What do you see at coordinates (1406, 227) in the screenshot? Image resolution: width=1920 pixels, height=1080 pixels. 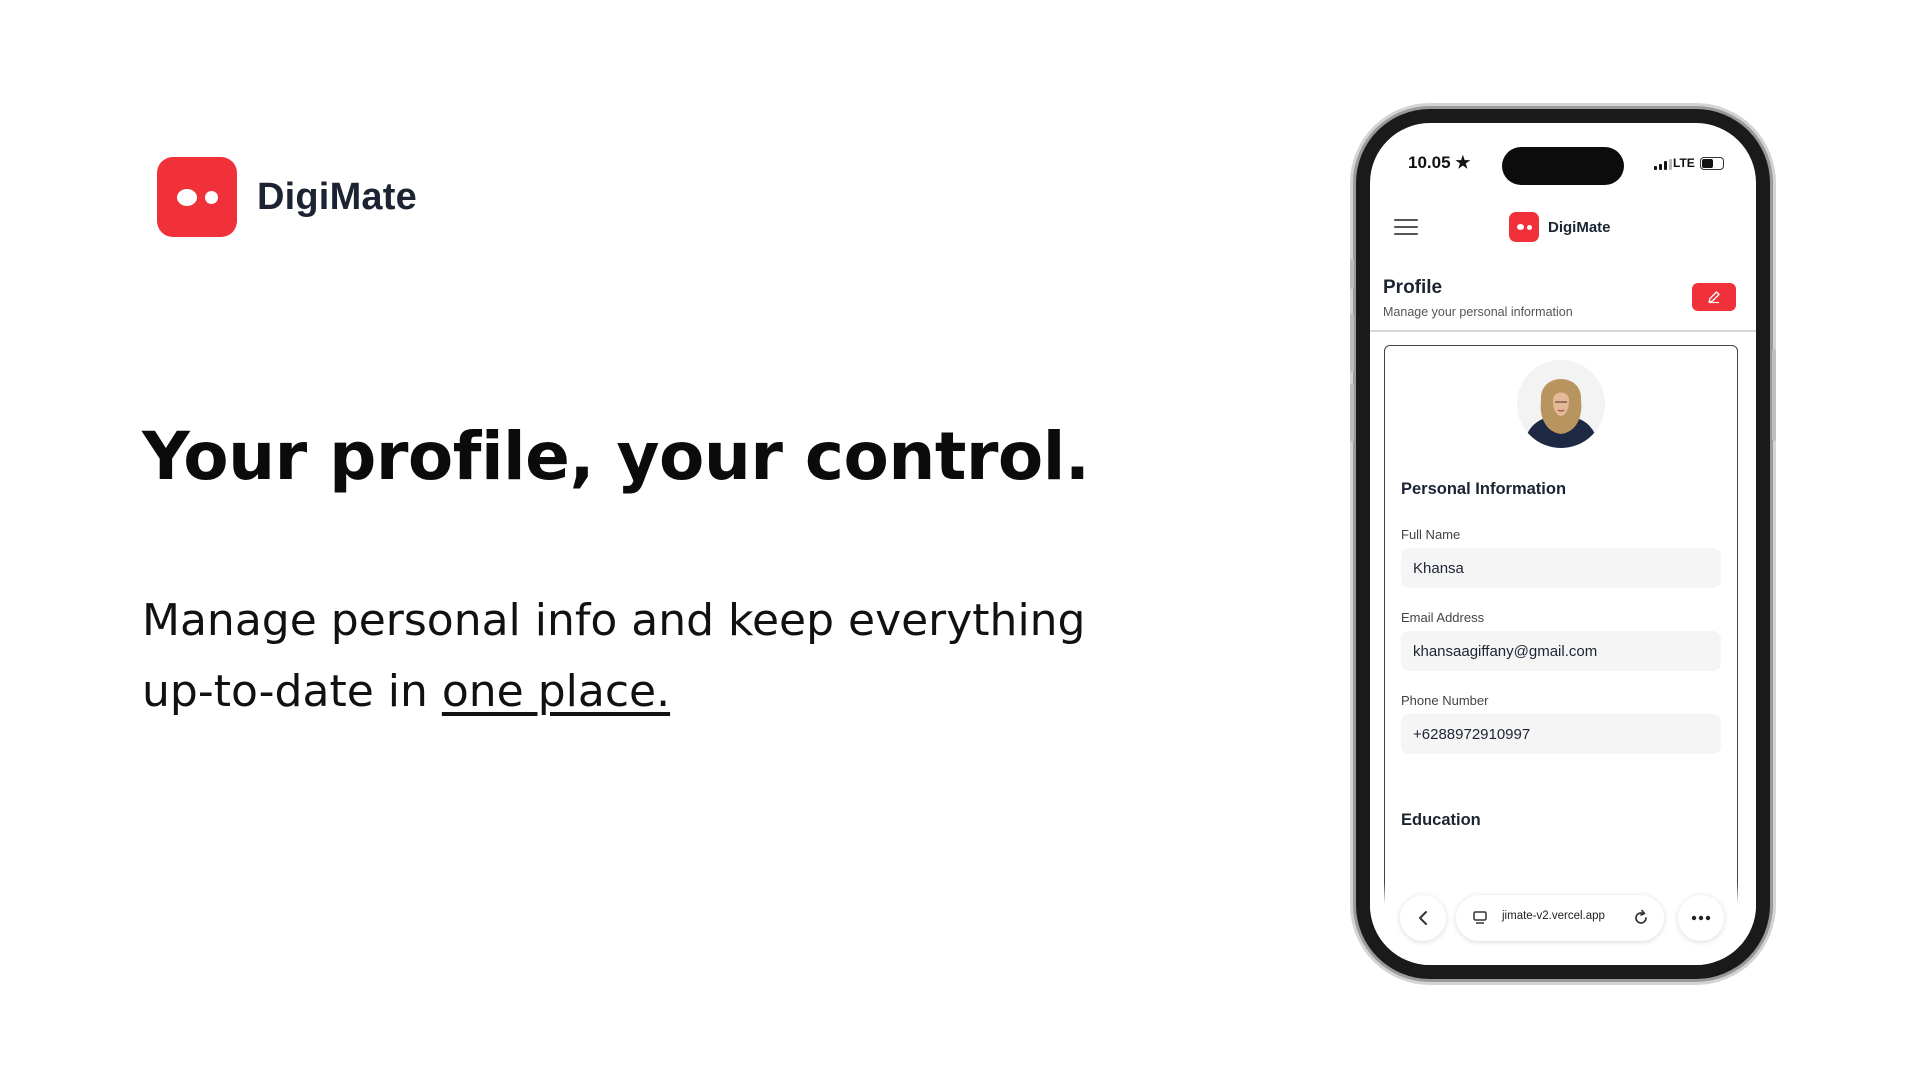 I see `hamburger-icon` at bounding box center [1406, 227].